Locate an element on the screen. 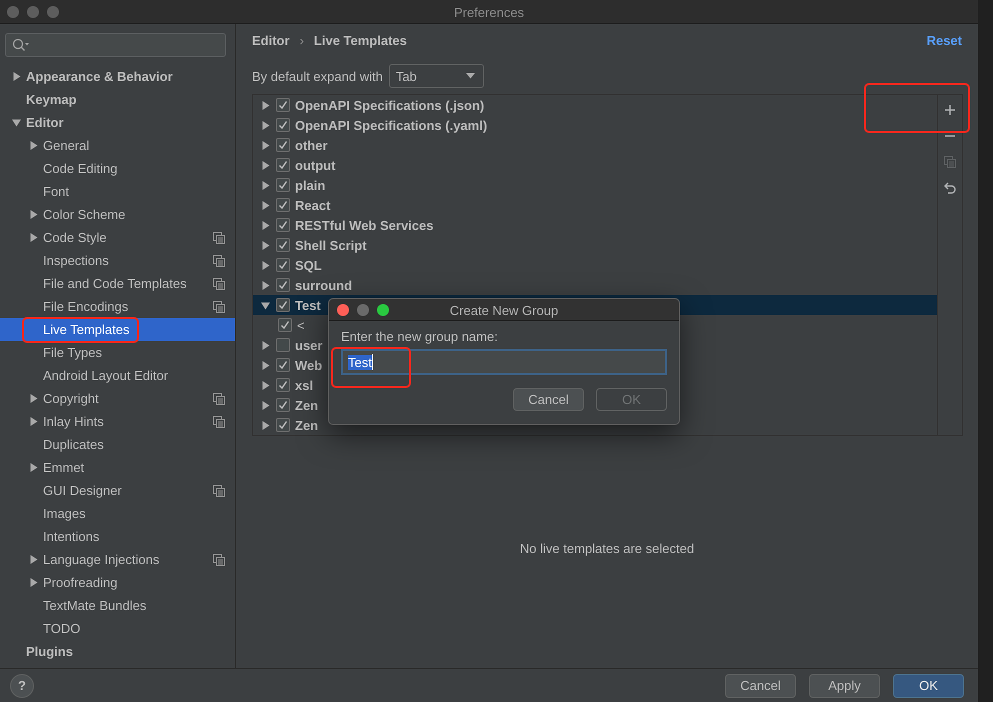 The height and width of the screenshot is (702, 993). dialog-title: Create New Group is located at coordinates (504, 310).